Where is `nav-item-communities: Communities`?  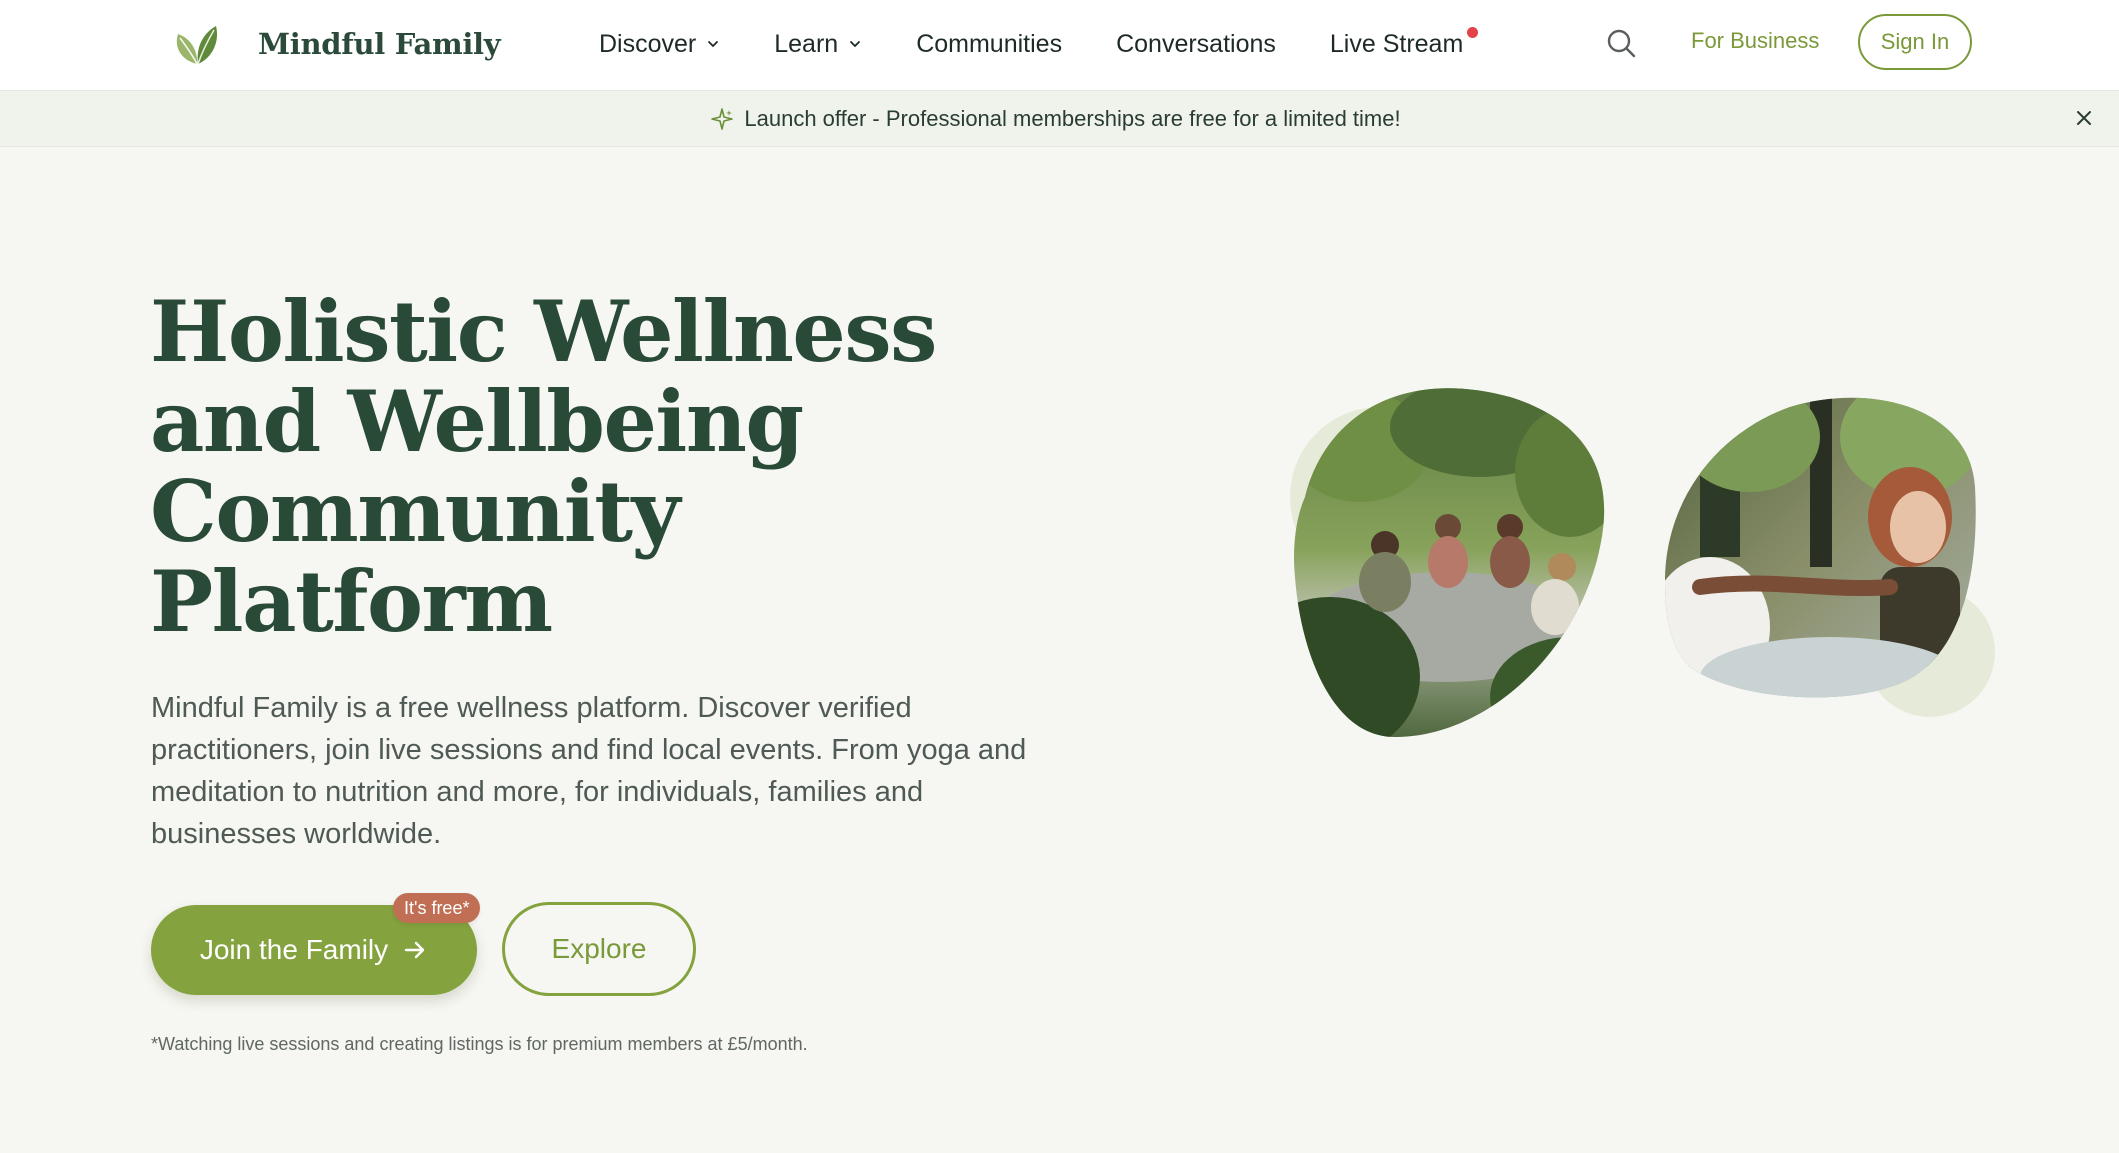
nav-item-communities: Communities is located at coordinates (989, 44).